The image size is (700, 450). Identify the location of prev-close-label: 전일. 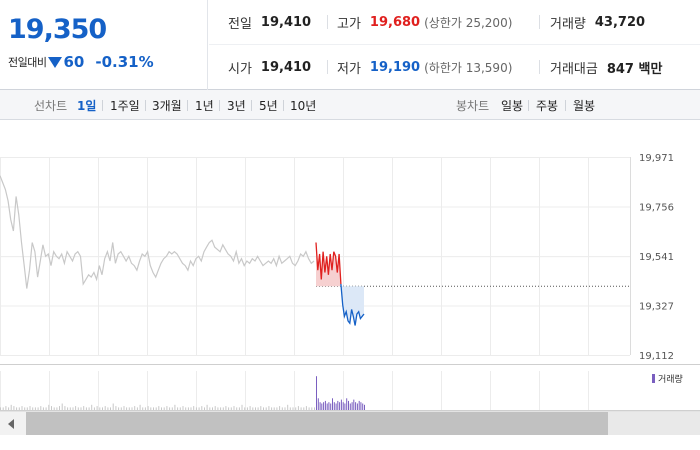
(240, 24).